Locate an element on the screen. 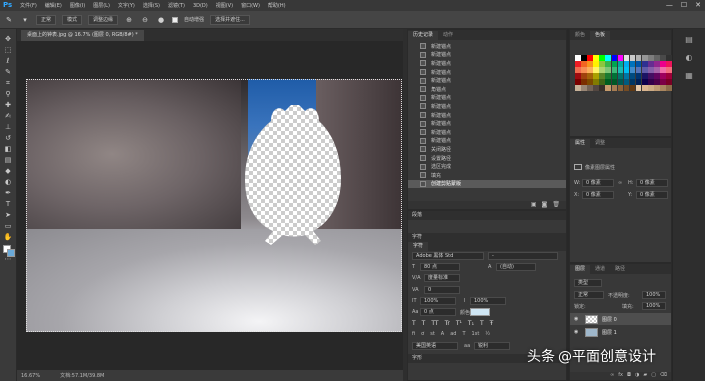 This screenshot has width=705, height=381. gradient-tool-icon: ▤ is located at coordinates (8, 160).